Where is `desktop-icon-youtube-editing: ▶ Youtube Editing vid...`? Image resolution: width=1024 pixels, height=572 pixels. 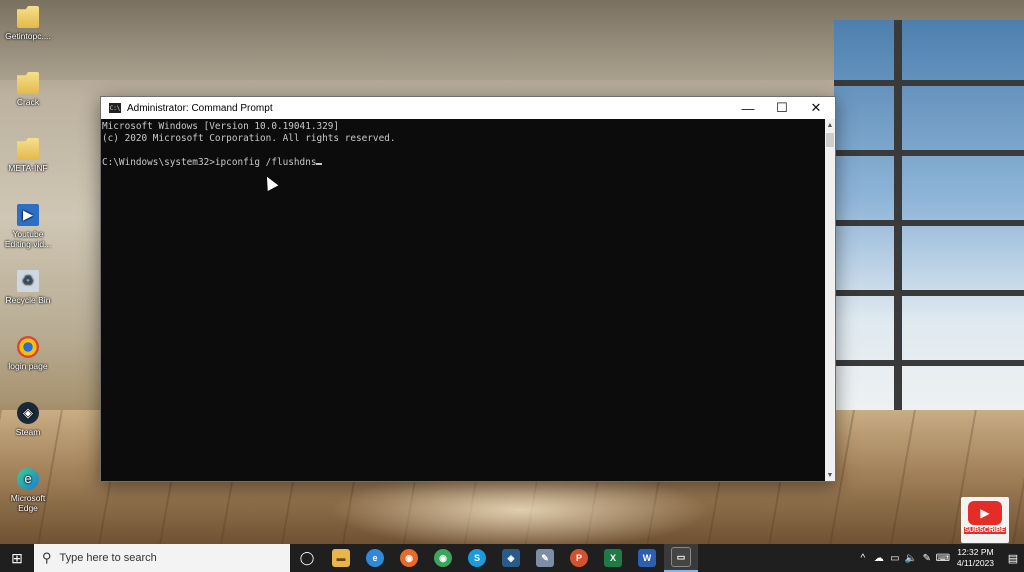
desktop-icon-youtube-editing: ▶ Youtube Editing vid... is located at coordinates (28, 226).